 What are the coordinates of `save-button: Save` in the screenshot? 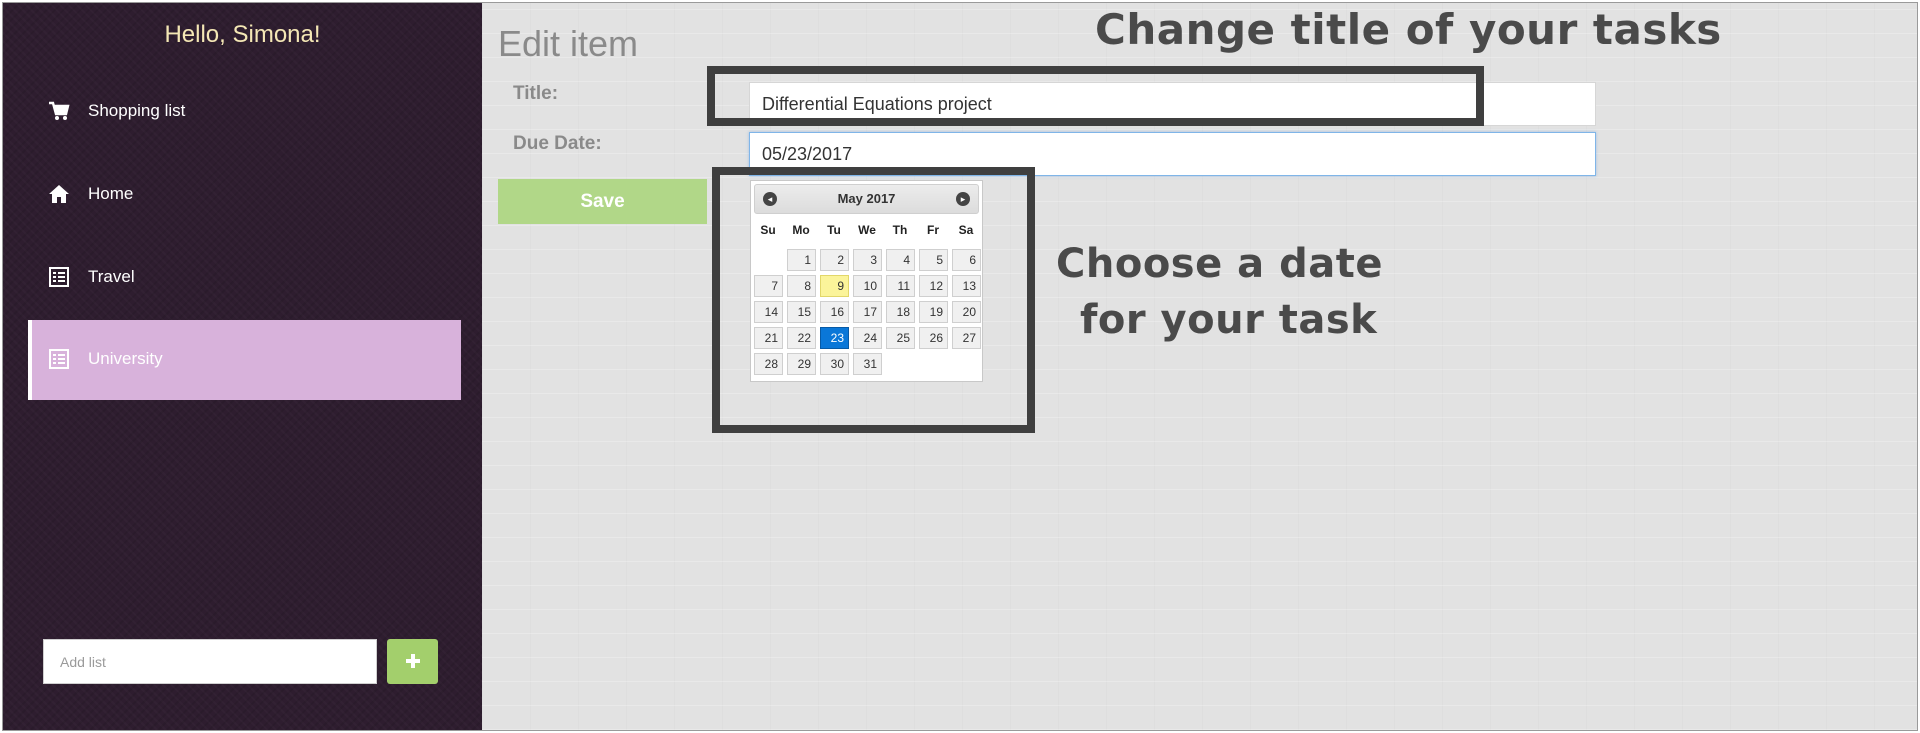 It's located at (602, 201).